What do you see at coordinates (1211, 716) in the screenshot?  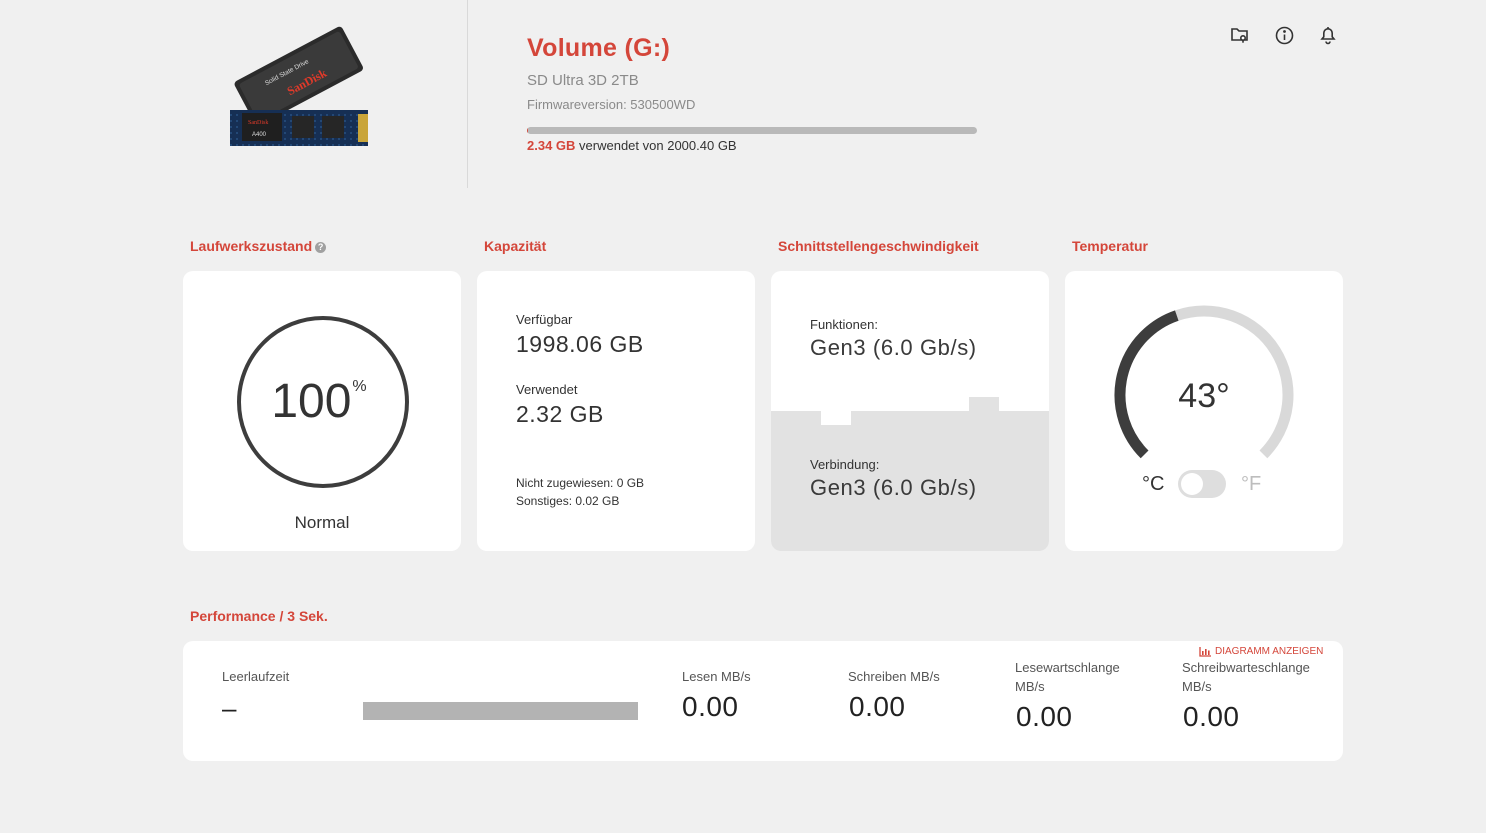 I see `write-queue-value: 0.00` at bounding box center [1211, 716].